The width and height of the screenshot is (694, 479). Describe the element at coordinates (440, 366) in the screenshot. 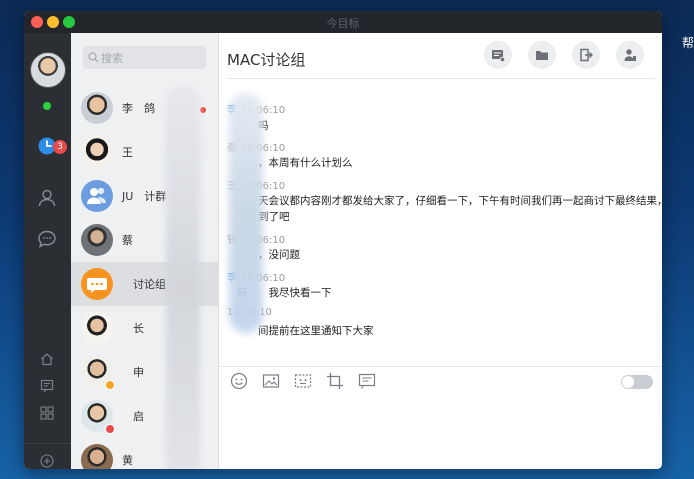

I see `composer-divider` at that location.